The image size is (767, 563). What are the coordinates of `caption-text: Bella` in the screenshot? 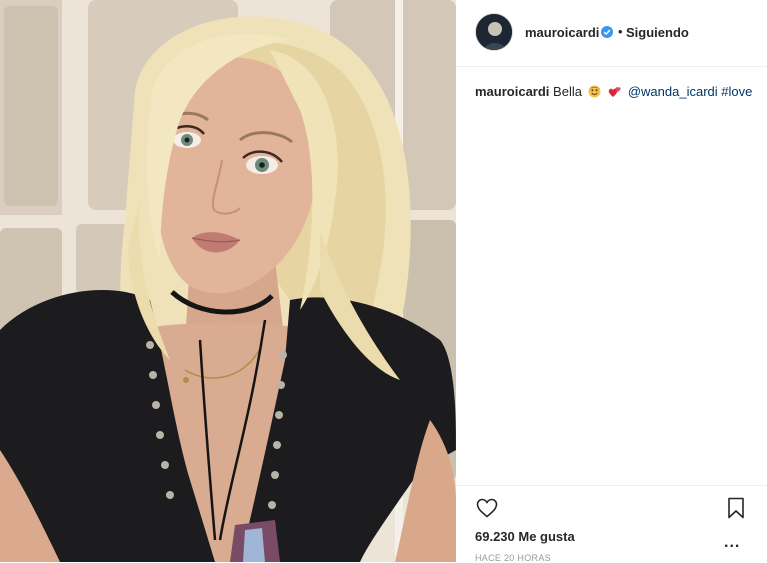 It's located at (567, 91).